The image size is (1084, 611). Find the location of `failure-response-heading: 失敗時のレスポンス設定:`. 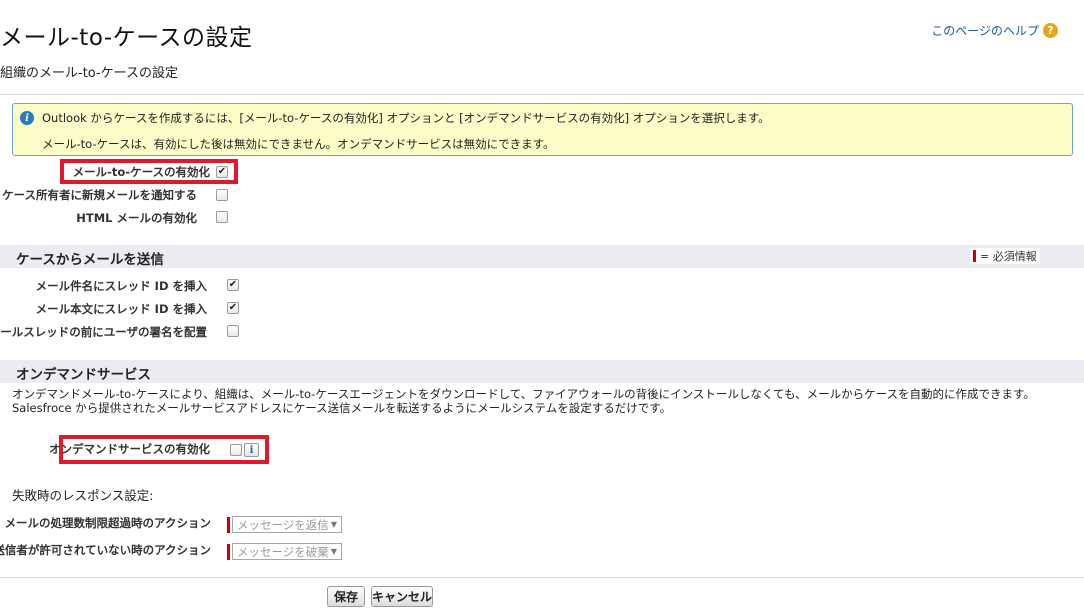

failure-response-heading: 失敗時のレスポンス設定: is located at coordinates (83, 495).